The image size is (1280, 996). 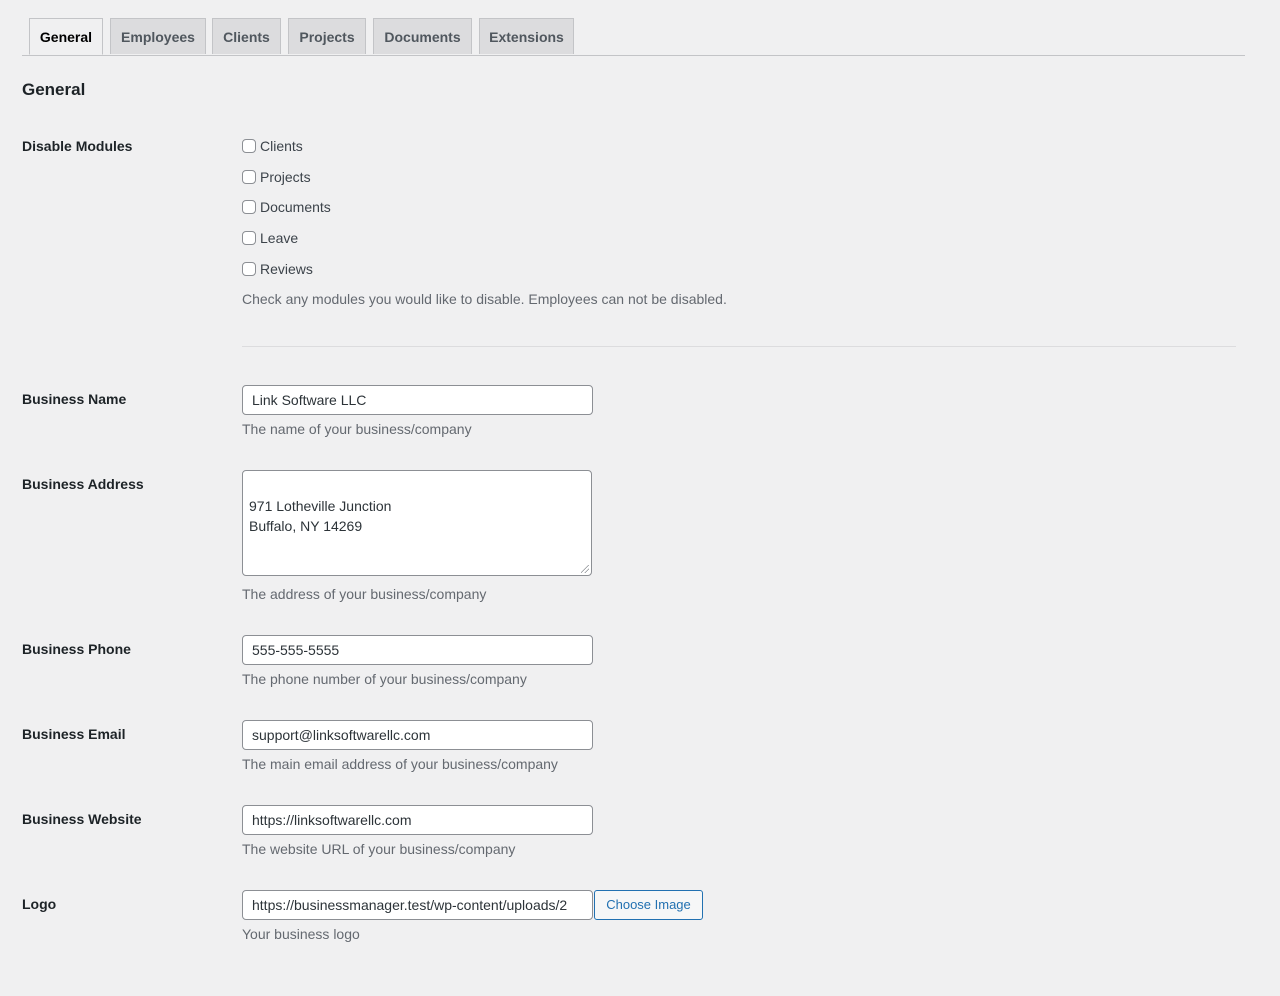 What do you see at coordinates (246, 36) in the screenshot?
I see `tab-clients: Clients` at bounding box center [246, 36].